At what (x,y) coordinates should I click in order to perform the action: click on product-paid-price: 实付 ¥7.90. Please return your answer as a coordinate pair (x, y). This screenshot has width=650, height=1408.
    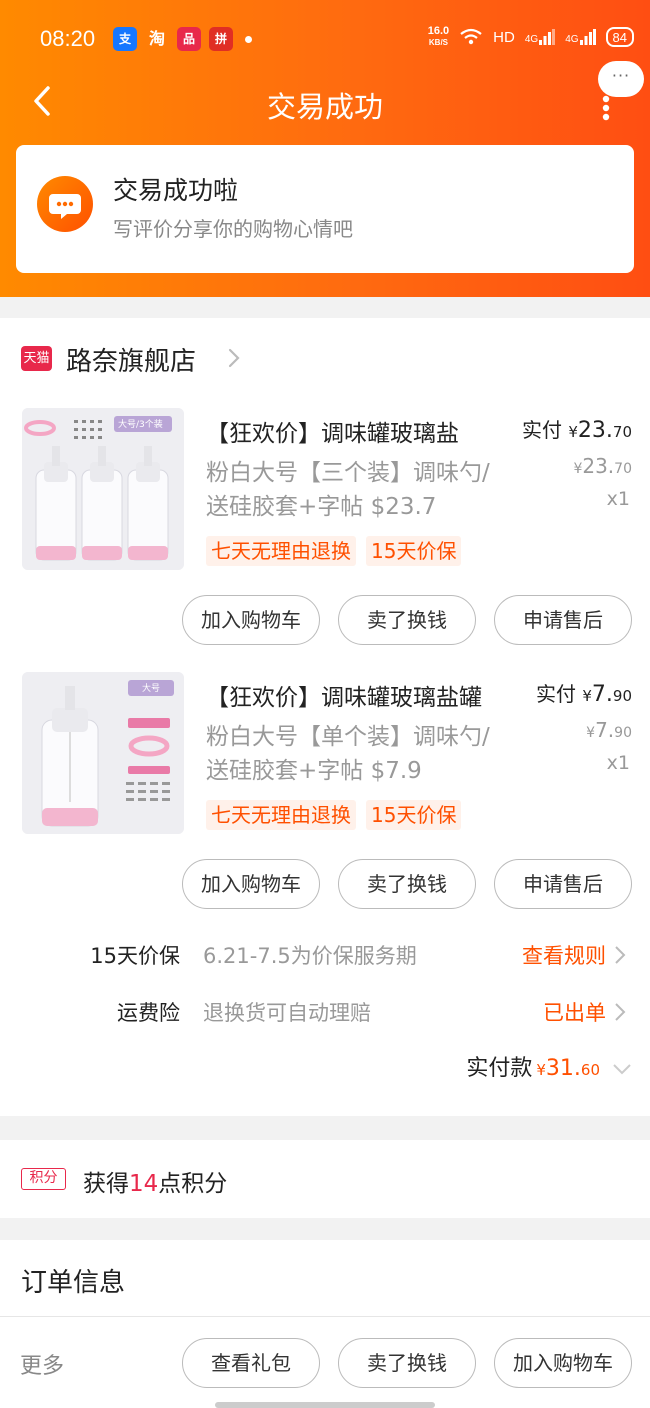
    Looking at the image, I should click on (584, 694).